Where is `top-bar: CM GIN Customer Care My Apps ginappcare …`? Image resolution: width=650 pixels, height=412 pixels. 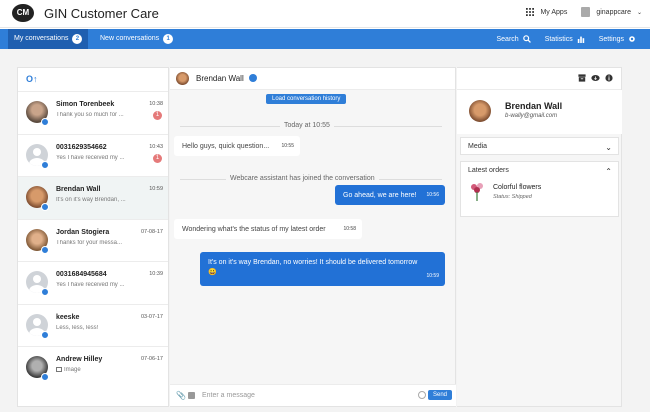 top-bar: CM GIN Customer Care My Apps ginappcare … is located at coordinates (325, 14).